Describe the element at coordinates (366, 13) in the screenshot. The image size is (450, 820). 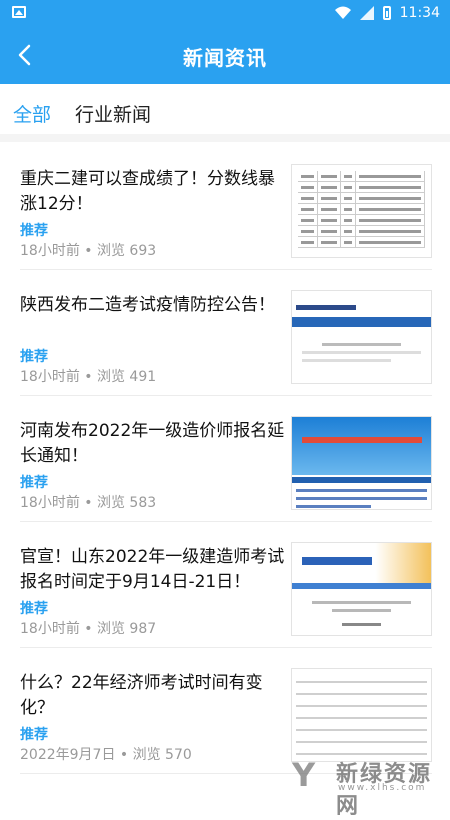
I see `signal-icon` at that location.